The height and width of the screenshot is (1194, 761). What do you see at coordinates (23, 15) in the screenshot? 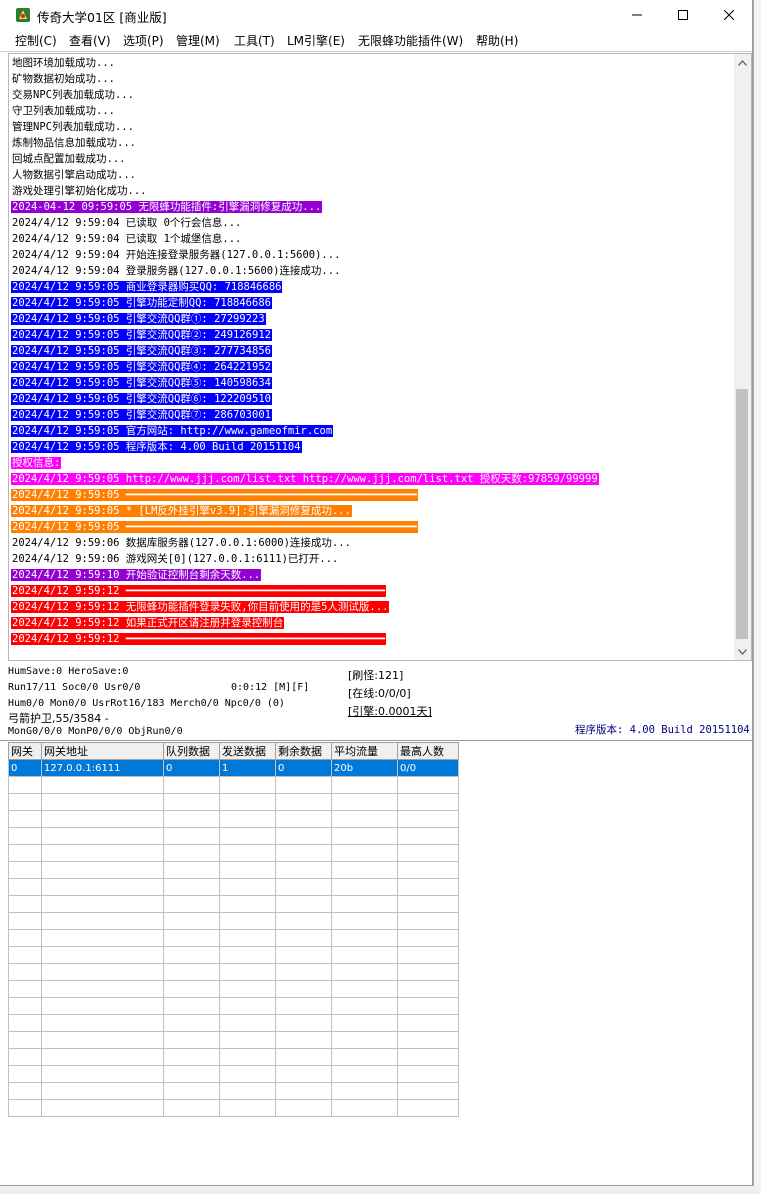
I see `app-icon` at bounding box center [23, 15].